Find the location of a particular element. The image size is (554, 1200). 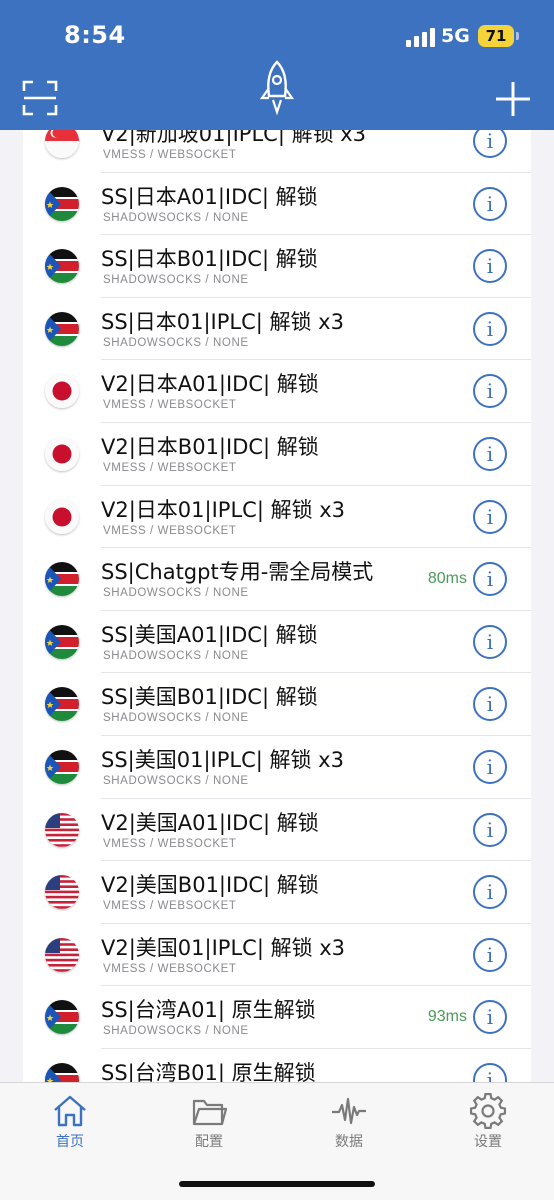

server-name: V2|日本B01|IDC| 解锁 is located at coordinates (210, 446).